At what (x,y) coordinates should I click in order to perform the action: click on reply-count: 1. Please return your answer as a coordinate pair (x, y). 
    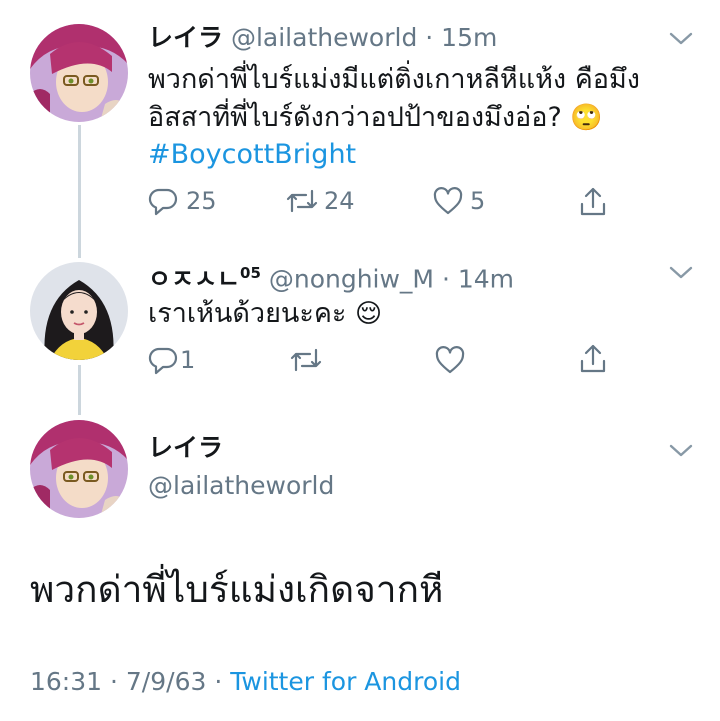
    Looking at the image, I should click on (188, 360).